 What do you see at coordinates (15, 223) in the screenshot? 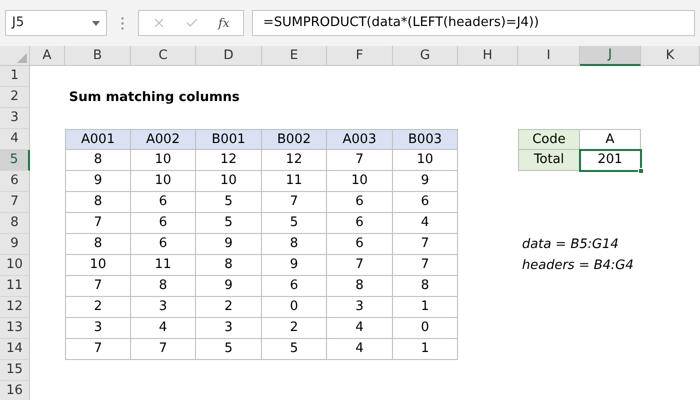
I see `row-header: 8` at bounding box center [15, 223].